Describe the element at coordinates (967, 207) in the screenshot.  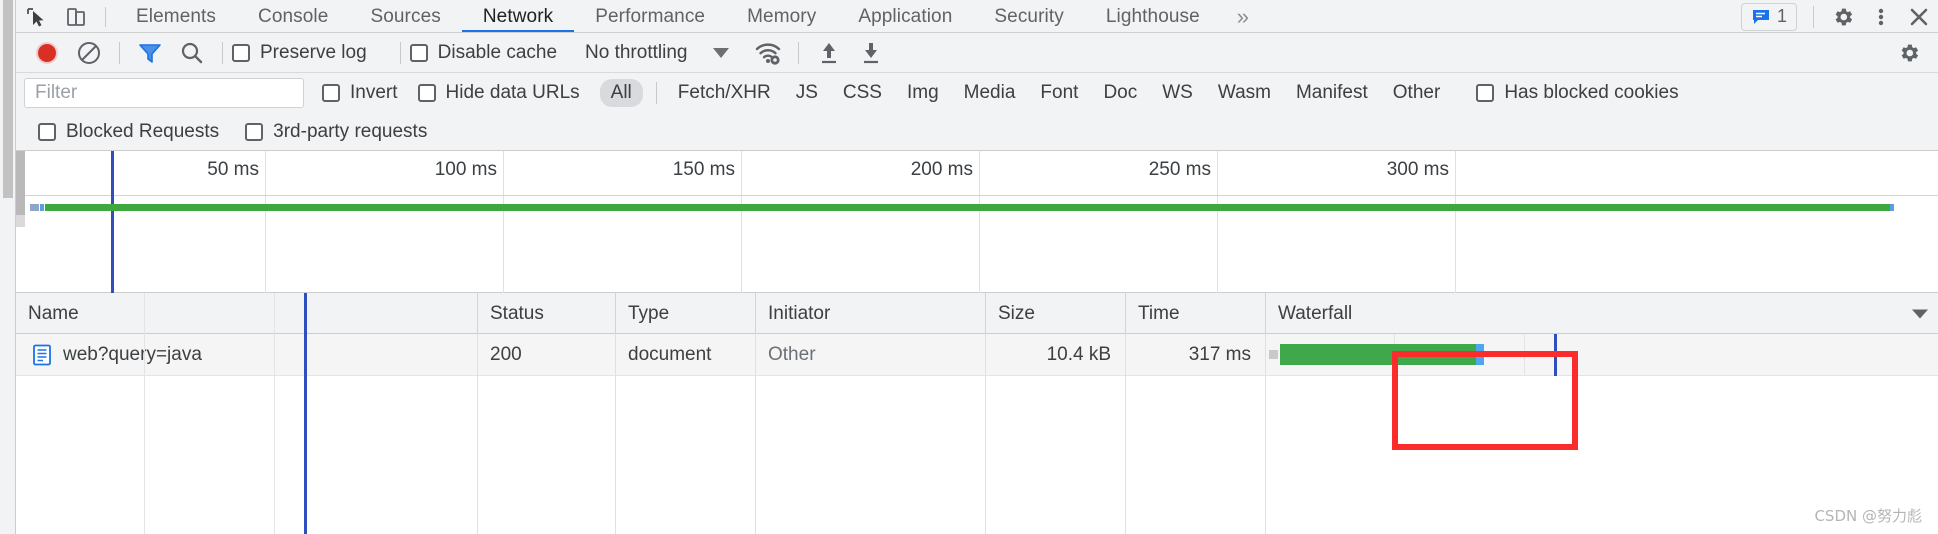
I see `overview-activity-band` at that location.